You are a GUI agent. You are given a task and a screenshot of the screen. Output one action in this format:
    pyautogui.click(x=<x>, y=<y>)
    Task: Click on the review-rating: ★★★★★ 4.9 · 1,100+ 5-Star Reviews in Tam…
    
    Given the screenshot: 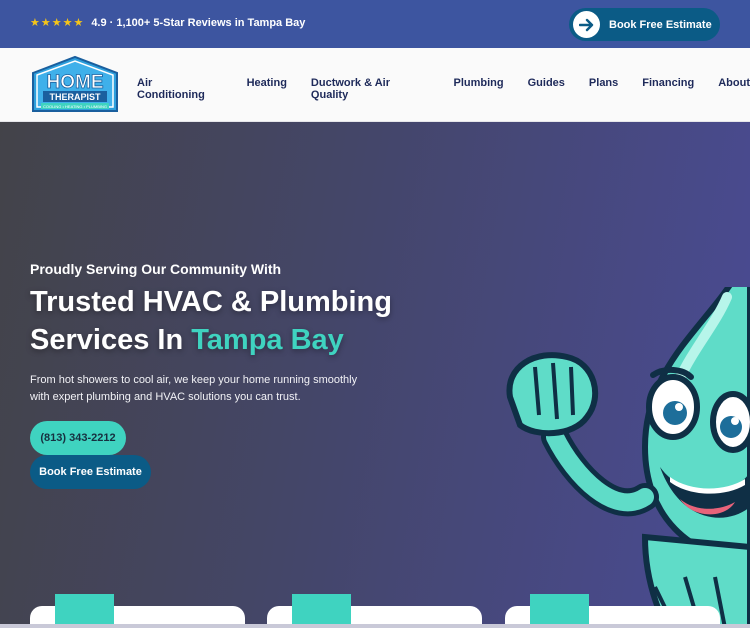 What is the action you would take?
    pyautogui.click(x=168, y=23)
    